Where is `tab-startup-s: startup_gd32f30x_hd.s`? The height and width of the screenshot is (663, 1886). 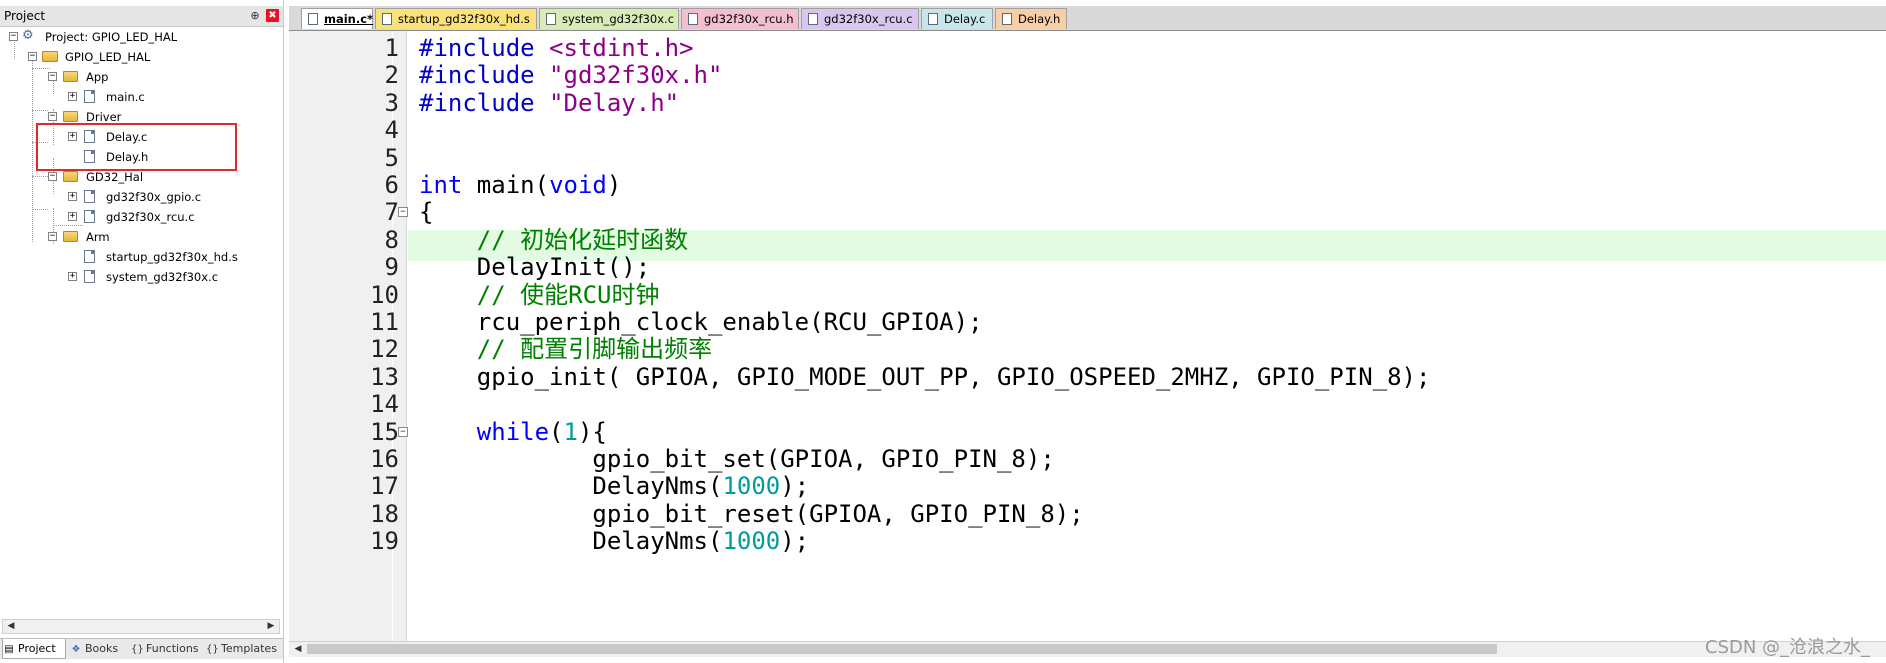 tab-startup-s: startup_gd32f30x_hd.s is located at coordinates (456, 18).